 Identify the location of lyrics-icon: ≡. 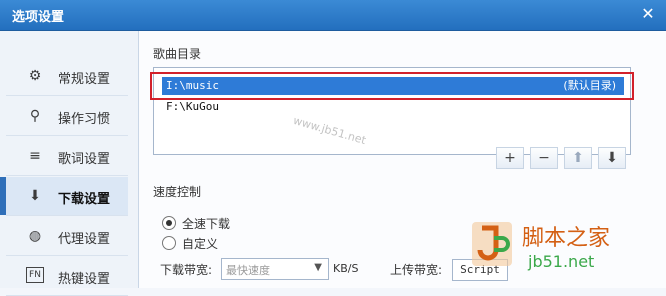
(35, 156).